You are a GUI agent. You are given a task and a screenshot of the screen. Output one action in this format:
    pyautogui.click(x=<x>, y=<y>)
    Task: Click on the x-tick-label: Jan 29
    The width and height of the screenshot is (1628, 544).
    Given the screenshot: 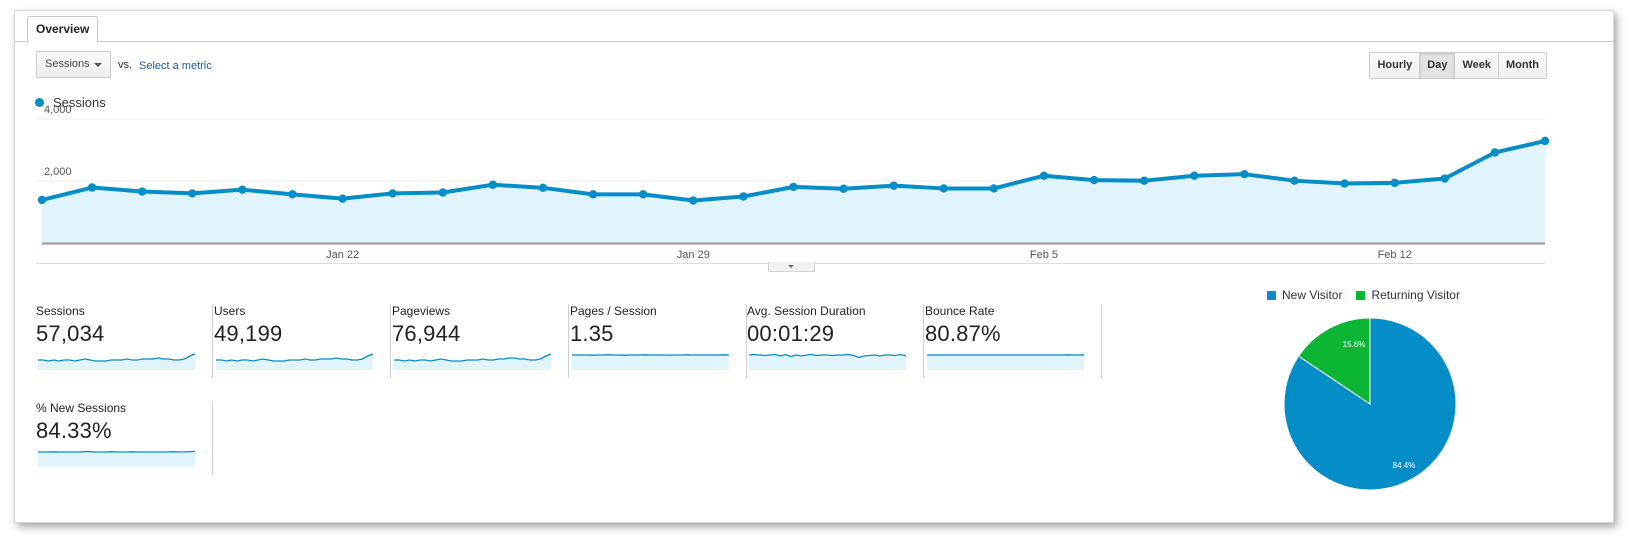 What is the action you would take?
    pyautogui.click(x=693, y=255)
    